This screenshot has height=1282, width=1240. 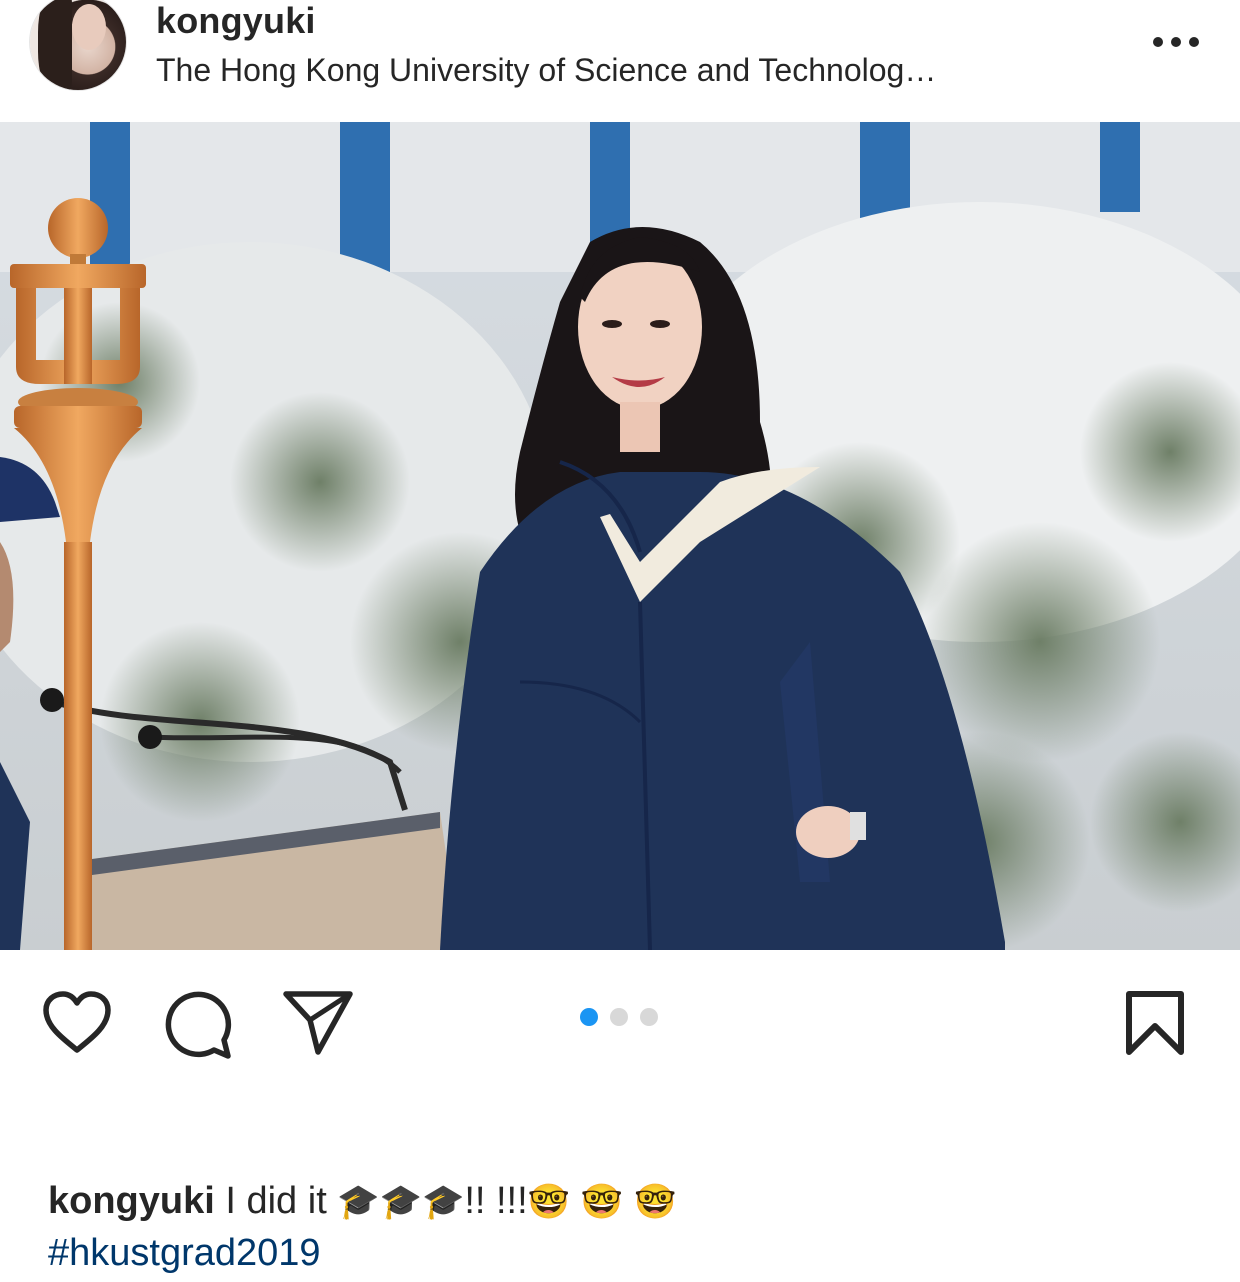 What do you see at coordinates (198, 1026) in the screenshot?
I see `comment-icon` at bounding box center [198, 1026].